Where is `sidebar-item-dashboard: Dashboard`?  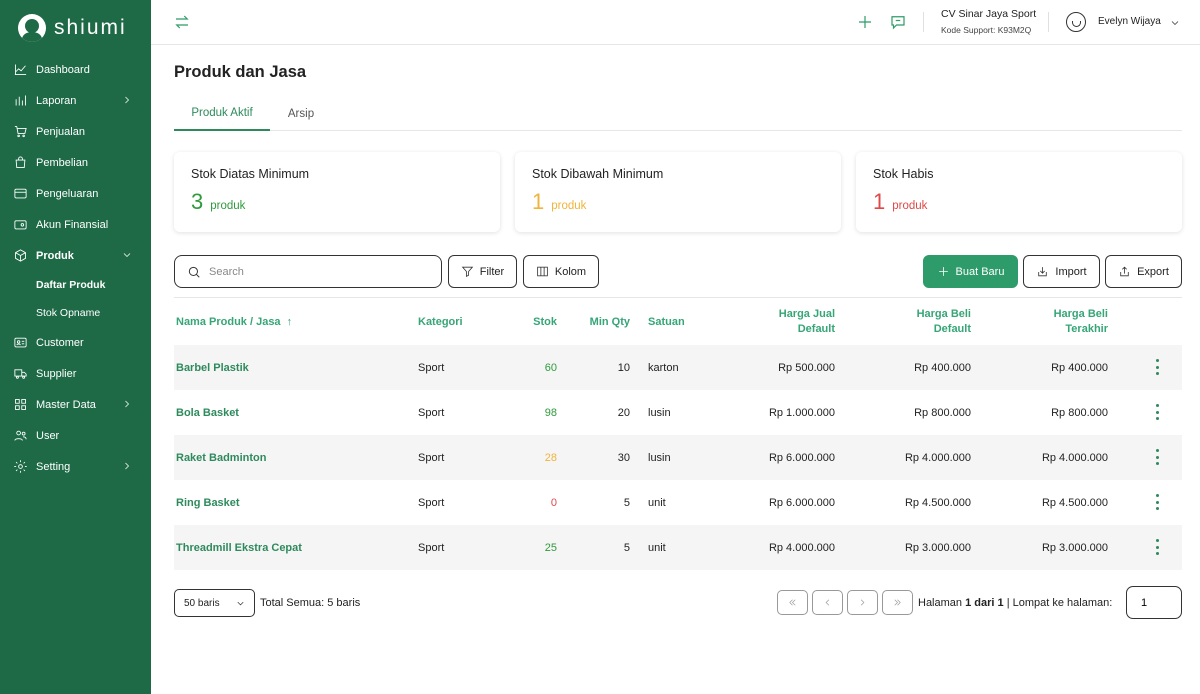
sidebar-item-dashboard: Dashboard is located at coordinates (75, 69).